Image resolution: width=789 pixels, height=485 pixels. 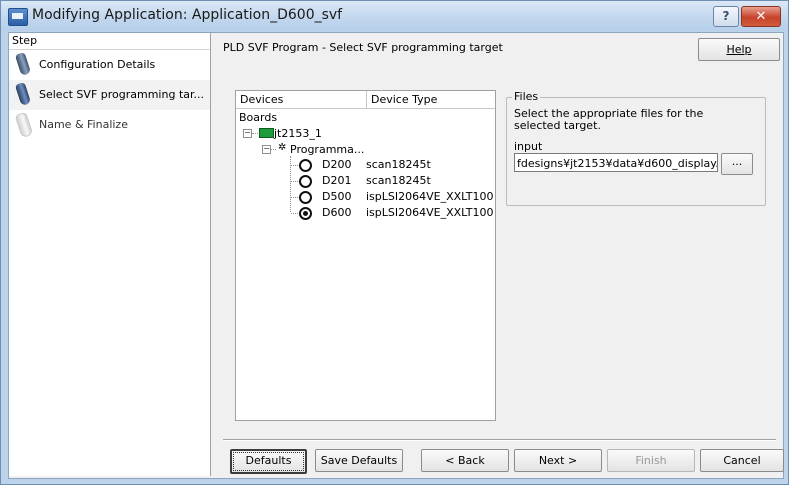 I want to click on board-icon, so click(x=266, y=133).